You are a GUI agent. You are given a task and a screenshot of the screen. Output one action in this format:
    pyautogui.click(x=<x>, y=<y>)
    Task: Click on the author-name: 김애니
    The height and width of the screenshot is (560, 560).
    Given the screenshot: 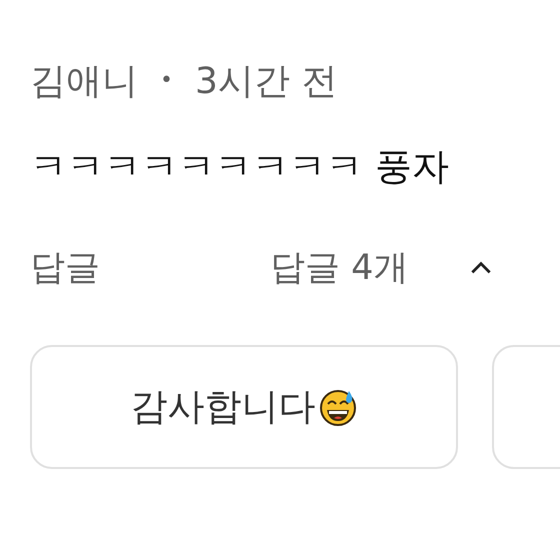 What is the action you would take?
    pyautogui.click(x=84, y=82)
    